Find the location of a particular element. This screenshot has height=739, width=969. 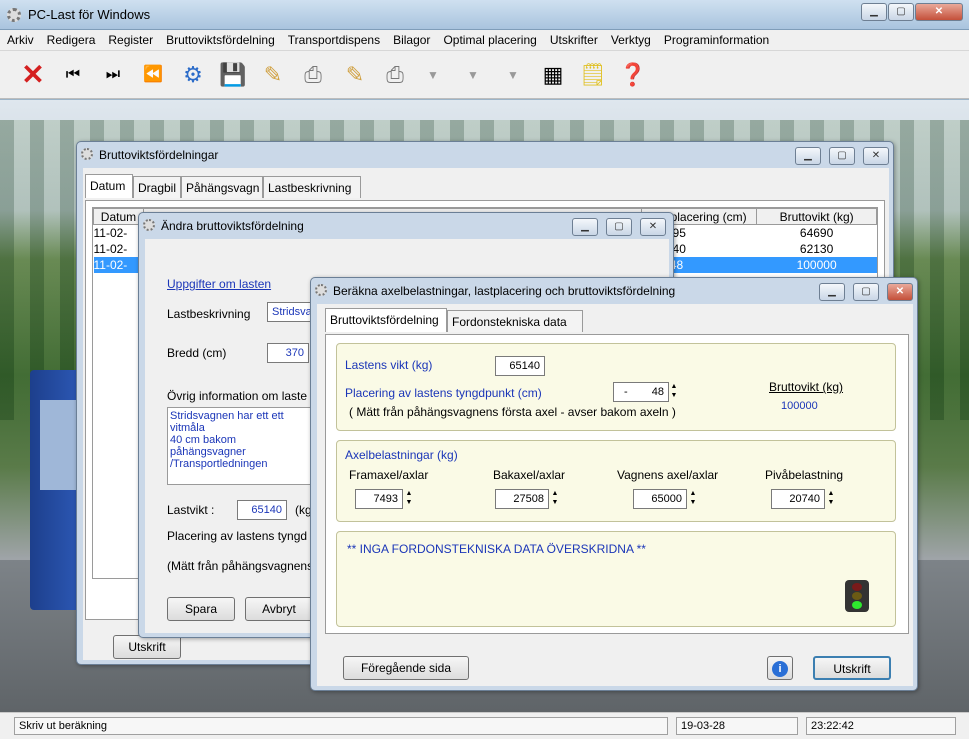

title-bar: PC-Last för Windows ▁ ▢ ✕ is located at coordinates (484, 15).